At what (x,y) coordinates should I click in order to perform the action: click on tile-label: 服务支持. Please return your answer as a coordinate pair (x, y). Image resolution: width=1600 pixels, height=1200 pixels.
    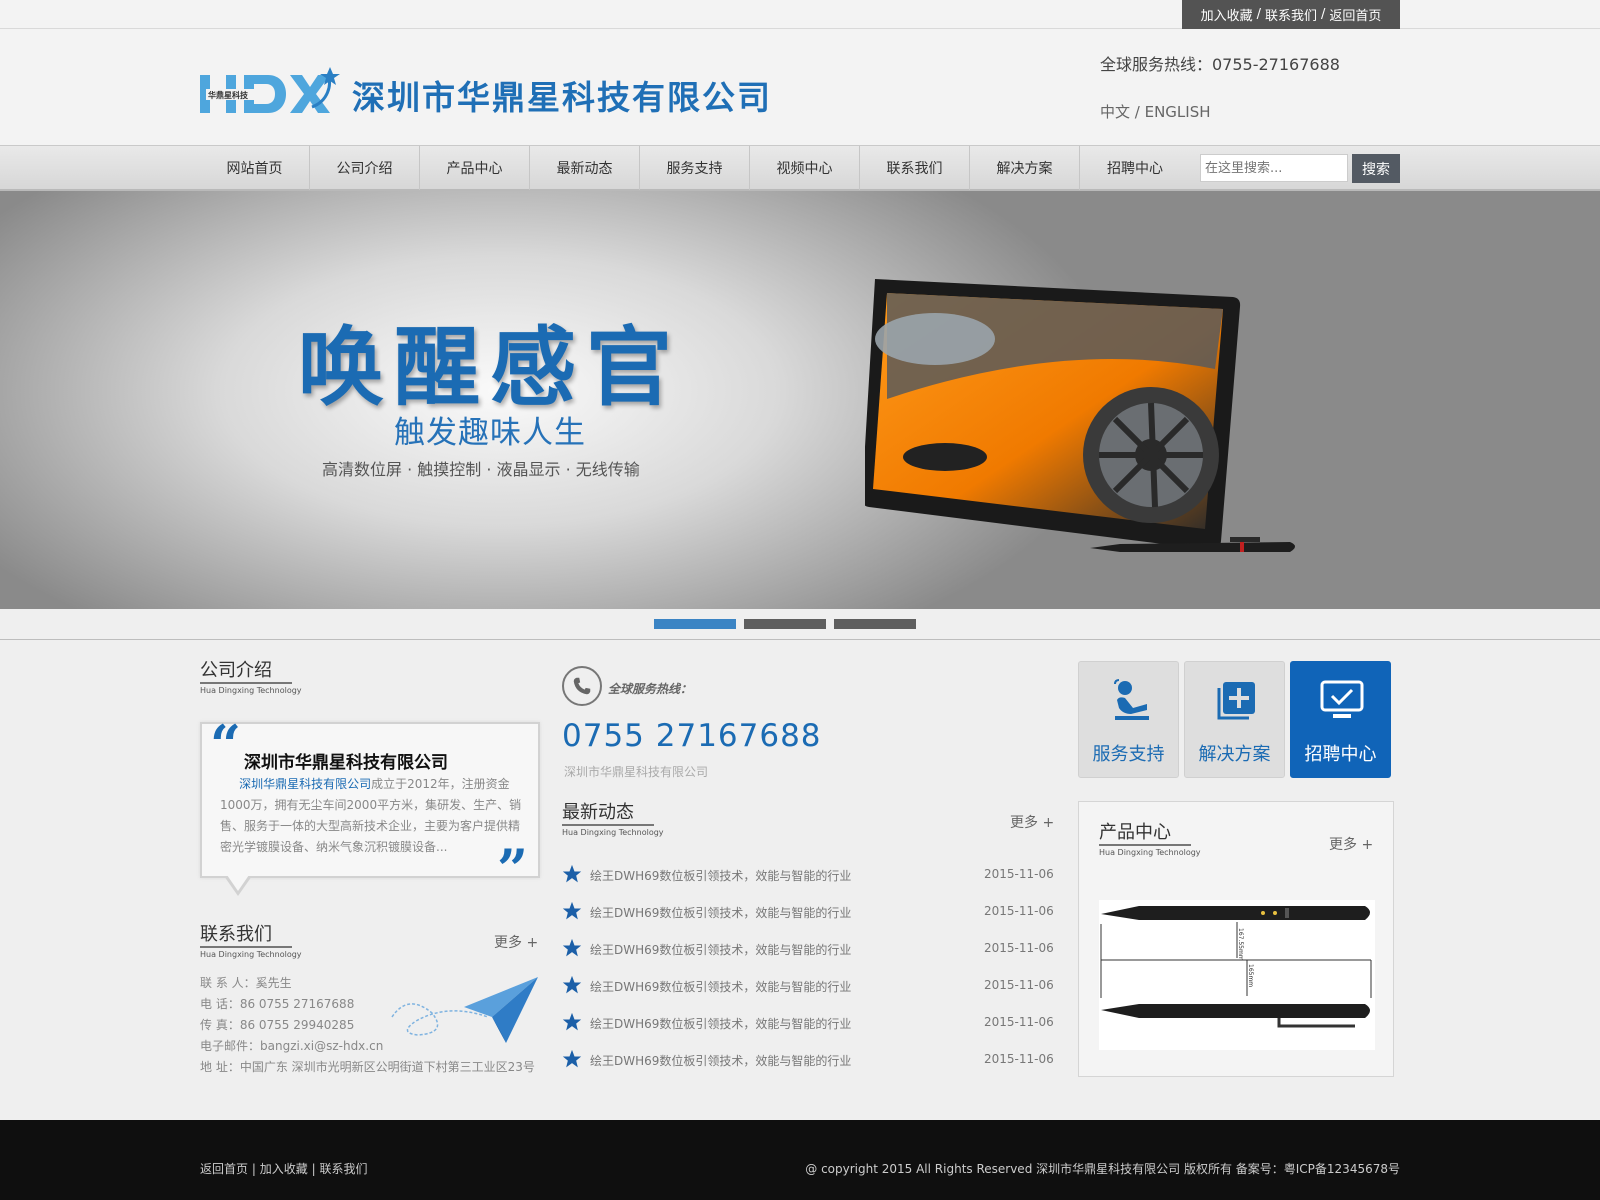
    Looking at the image, I should click on (1128, 754).